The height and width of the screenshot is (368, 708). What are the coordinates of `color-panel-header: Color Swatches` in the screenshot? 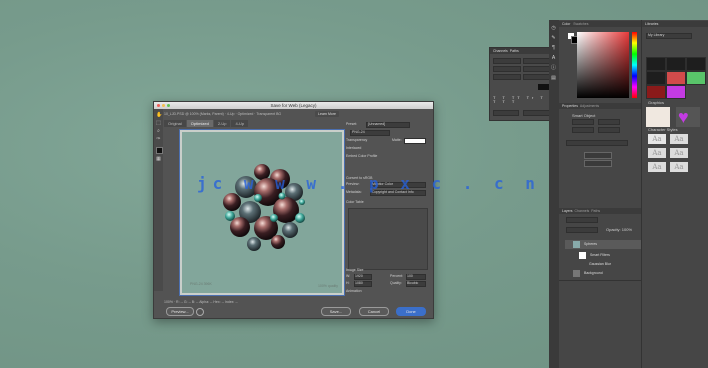 It's located at (600, 24).